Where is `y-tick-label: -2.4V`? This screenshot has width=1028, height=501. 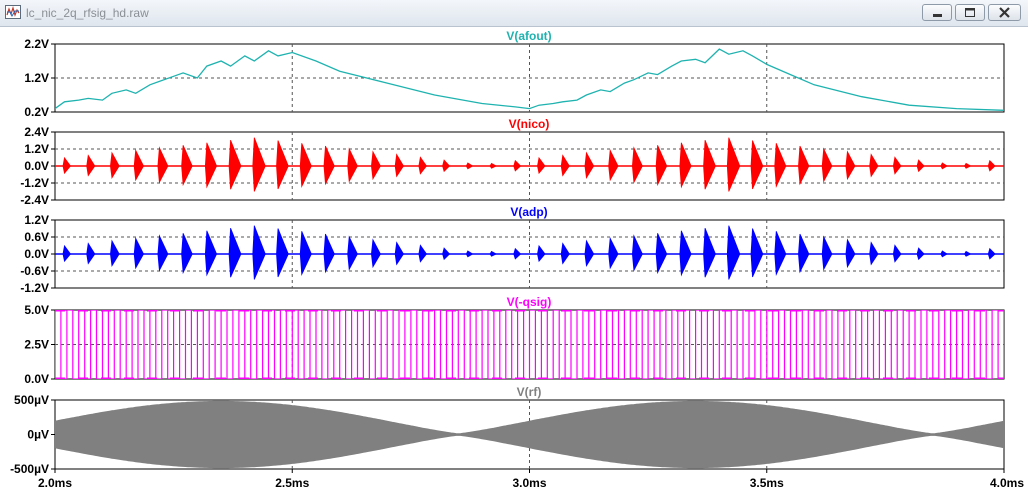 y-tick-label: -2.4V is located at coordinates (34, 200).